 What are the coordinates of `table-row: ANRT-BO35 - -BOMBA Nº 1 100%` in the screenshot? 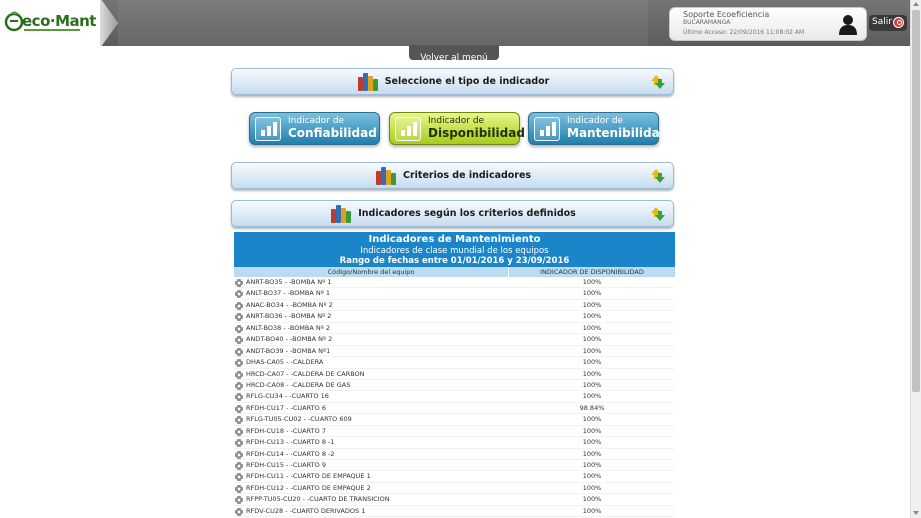 It's located at (454, 283).